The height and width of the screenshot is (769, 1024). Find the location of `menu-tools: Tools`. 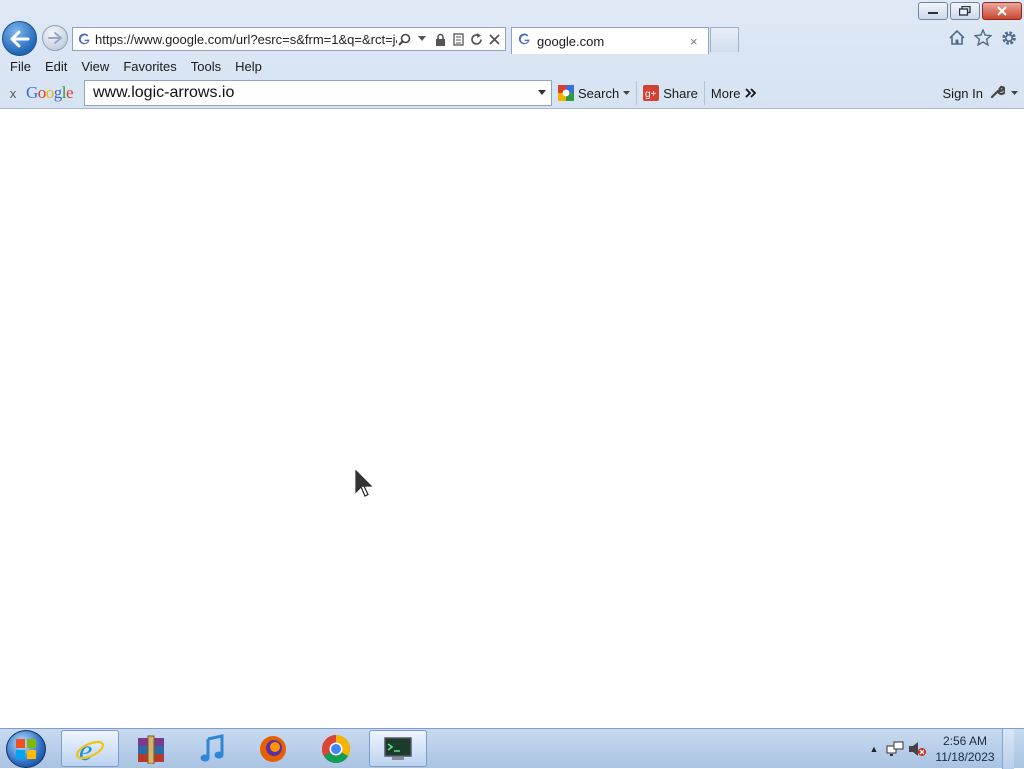

menu-tools: Tools is located at coordinates (206, 66).